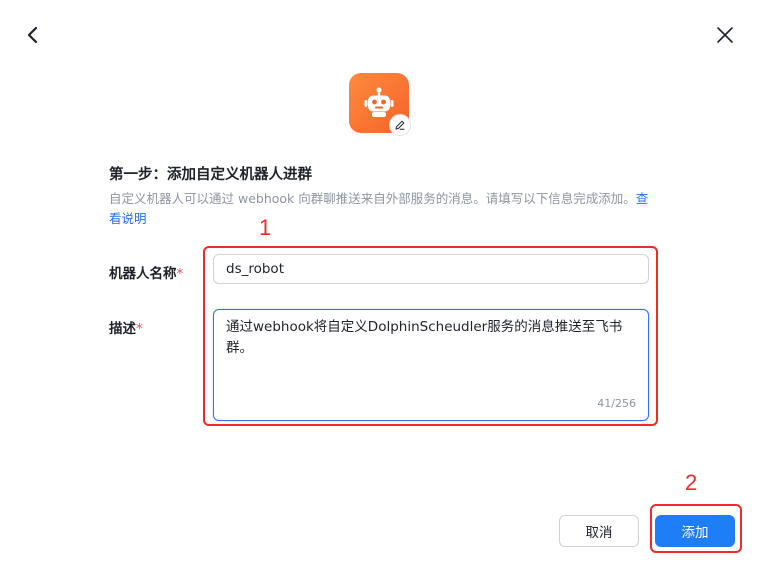 Image resolution: width=760 pixels, height=572 pixels. What do you see at coordinates (210, 175) in the screenshot?
I see `step-title: 第一步：添加自定义机器人进群` at bounding box center [210, 175].